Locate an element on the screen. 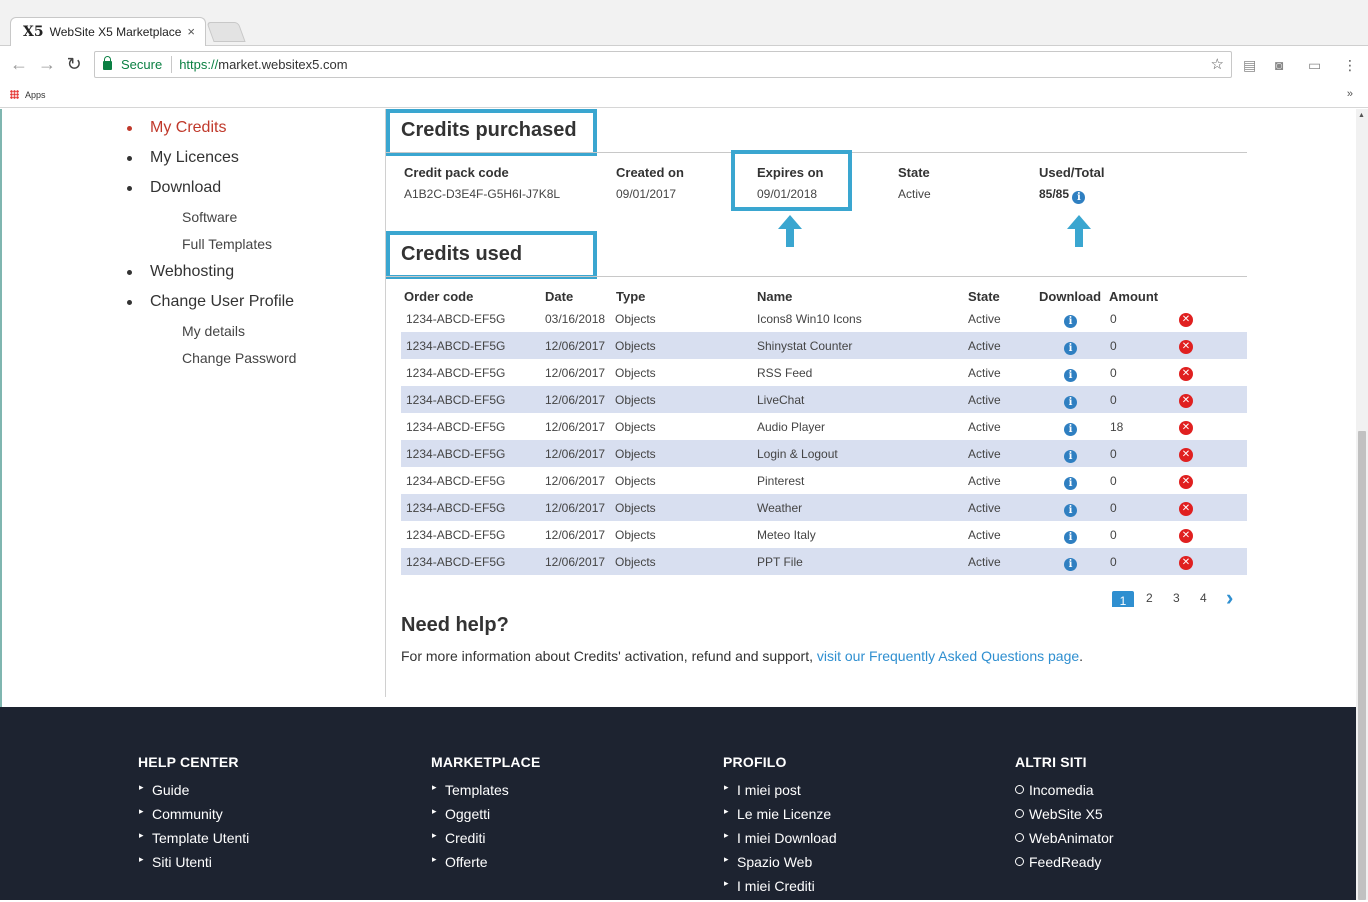  footer-link: ▸ Guide is located at coordinates (193, 794).